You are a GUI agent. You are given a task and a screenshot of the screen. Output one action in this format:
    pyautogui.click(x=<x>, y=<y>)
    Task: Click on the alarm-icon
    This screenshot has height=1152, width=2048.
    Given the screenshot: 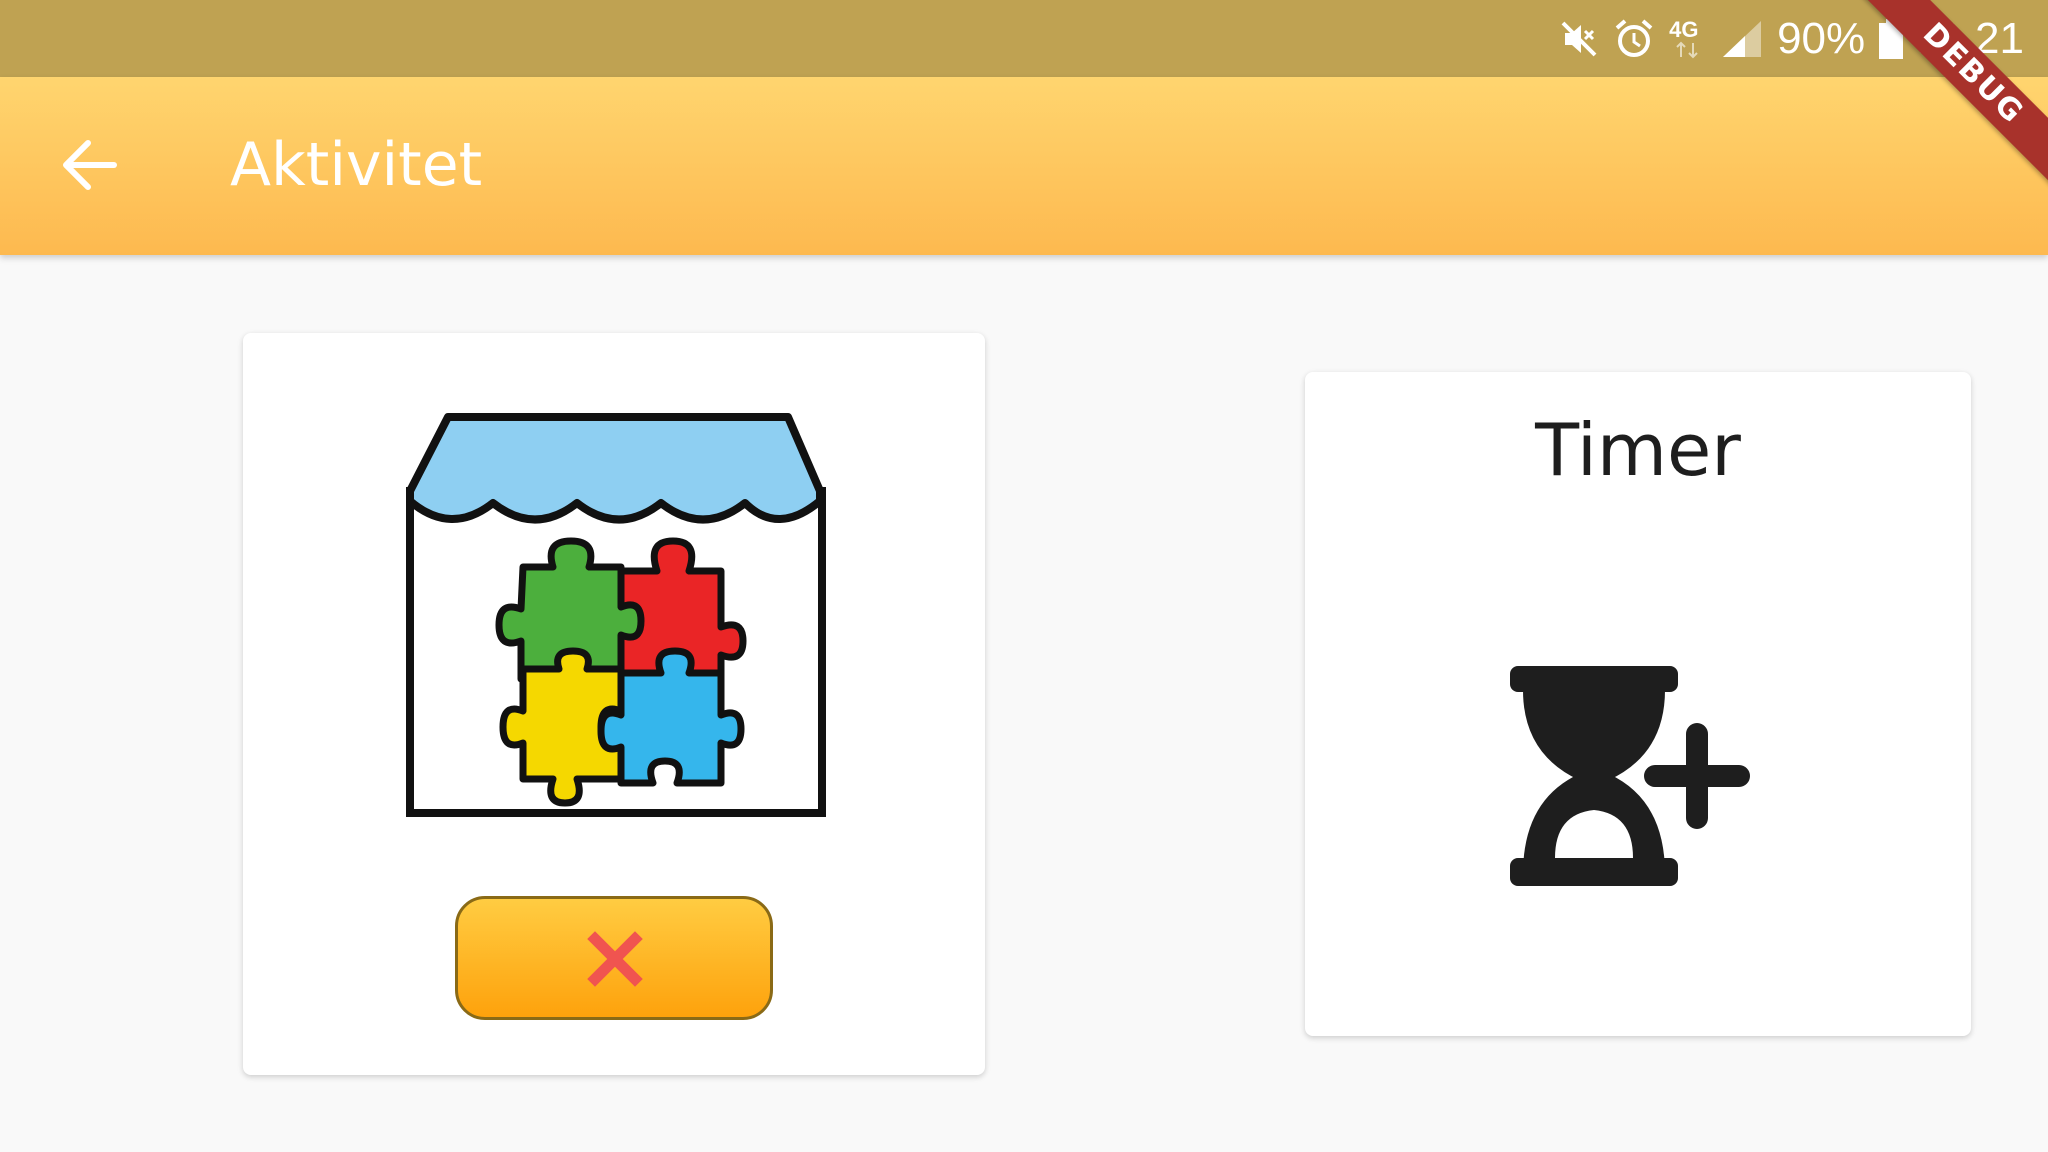 What is the action you would take?
    pyautogui.click(x=1634, y=39)
    